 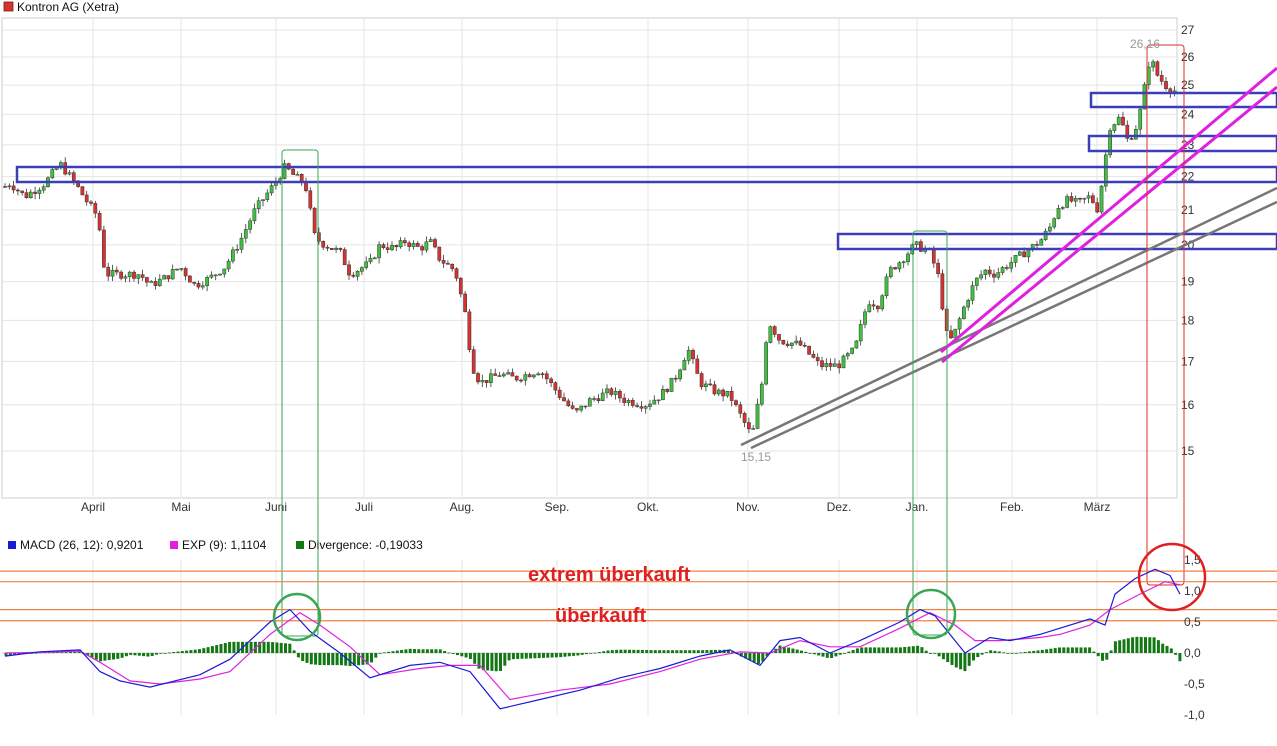 What do you see at coordinates (600, 616) in the screenshot?
I see `label-overbought: überkauft` at bounding box center [600, 616].